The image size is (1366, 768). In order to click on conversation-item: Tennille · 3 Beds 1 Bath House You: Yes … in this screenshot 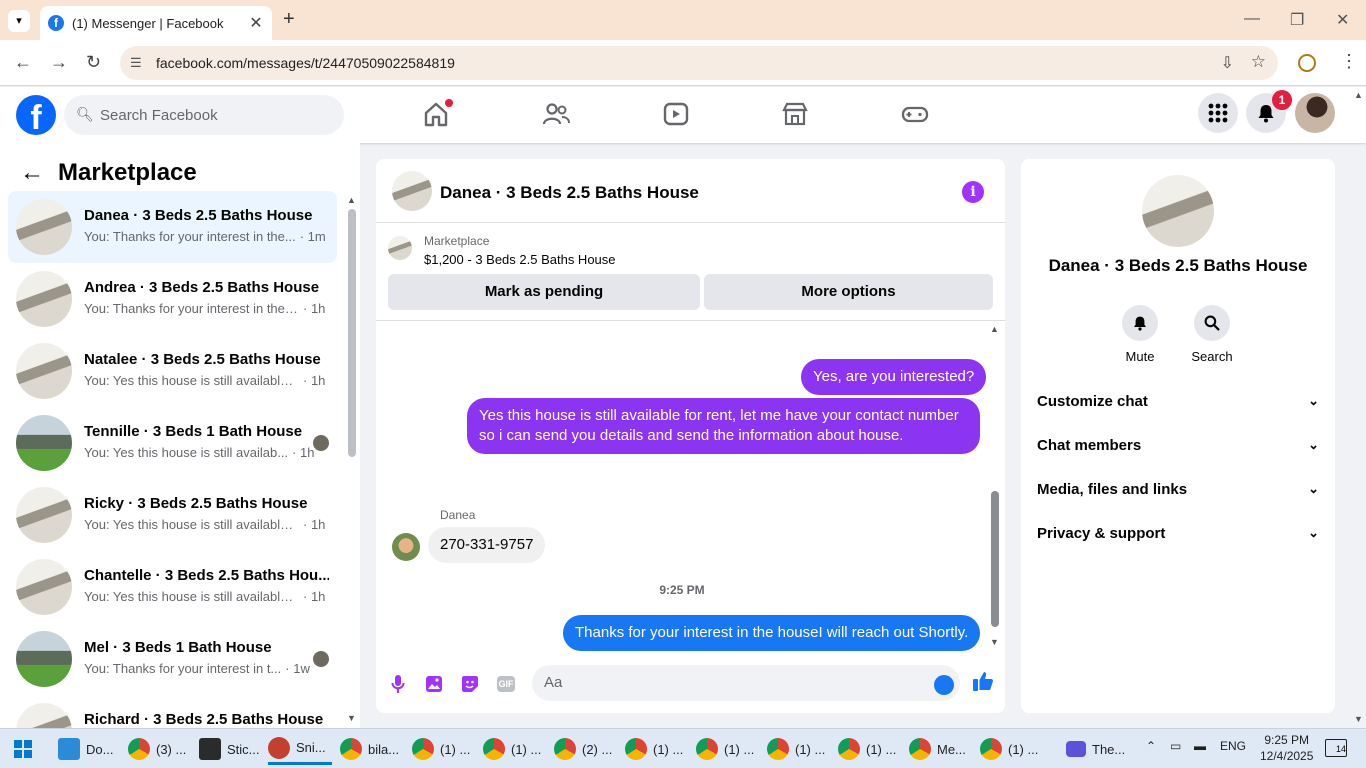, I will do `click(172, 443)`.